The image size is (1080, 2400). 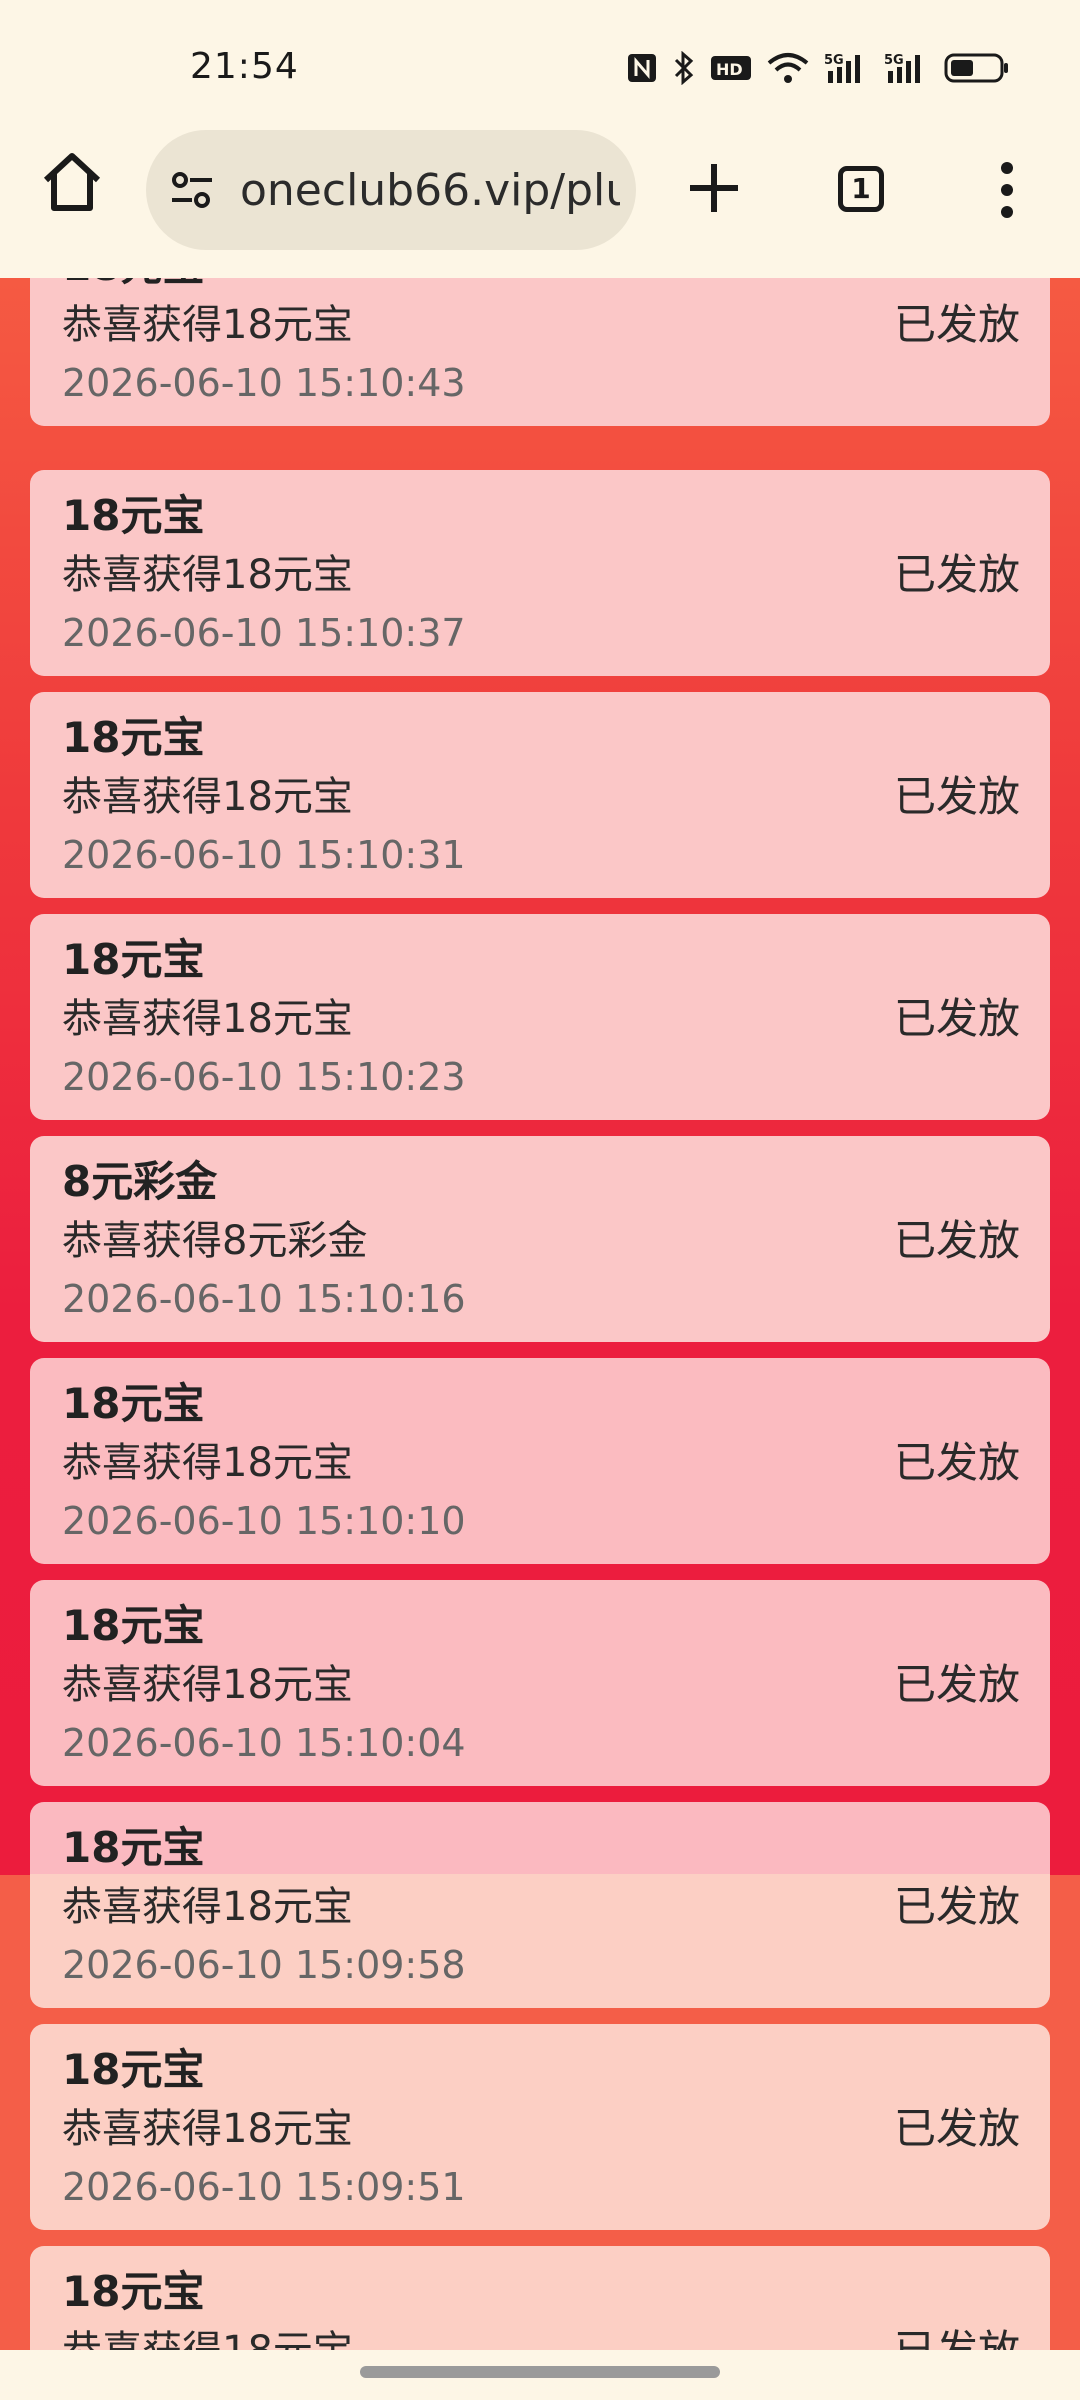 I want to click on record-time: 2026-06-10 15:09:58, so click(x=264, y=1965).